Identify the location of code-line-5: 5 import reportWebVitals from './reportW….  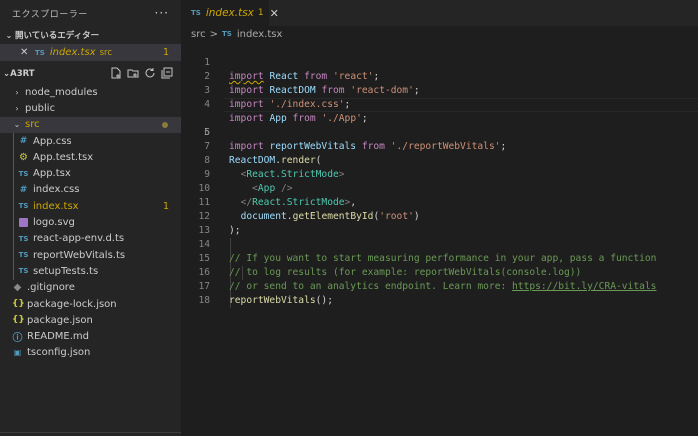
(439, 125).